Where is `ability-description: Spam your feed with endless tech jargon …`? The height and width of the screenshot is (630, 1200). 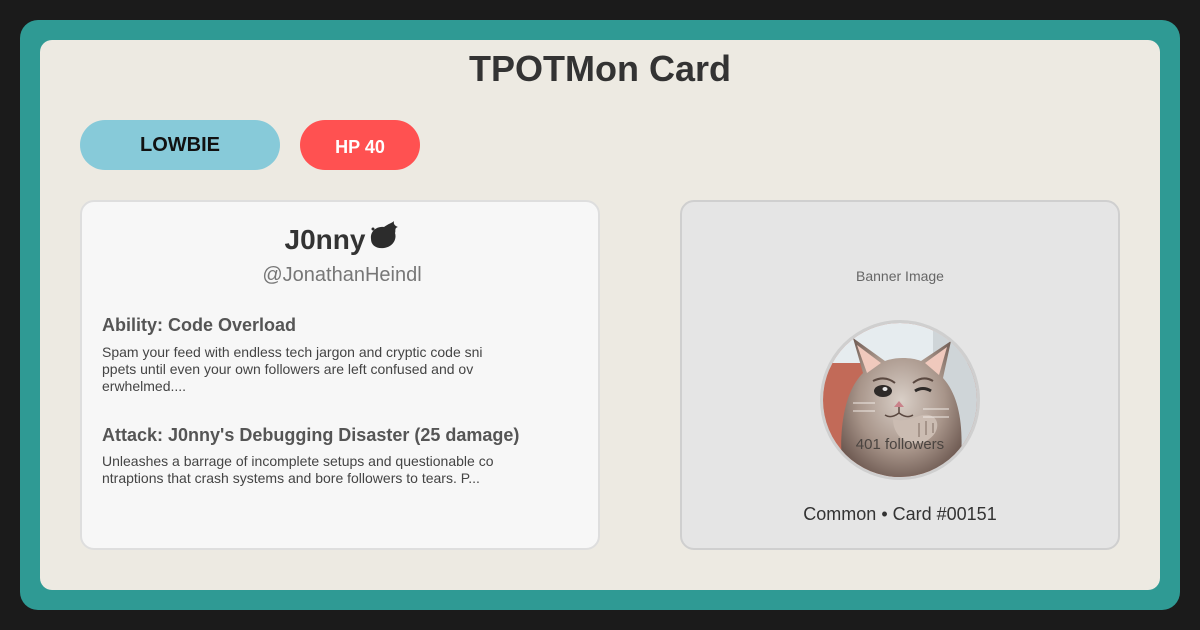
ability-description: Spam your feed with endless tech jargon … is located at coordinates (302, 369).